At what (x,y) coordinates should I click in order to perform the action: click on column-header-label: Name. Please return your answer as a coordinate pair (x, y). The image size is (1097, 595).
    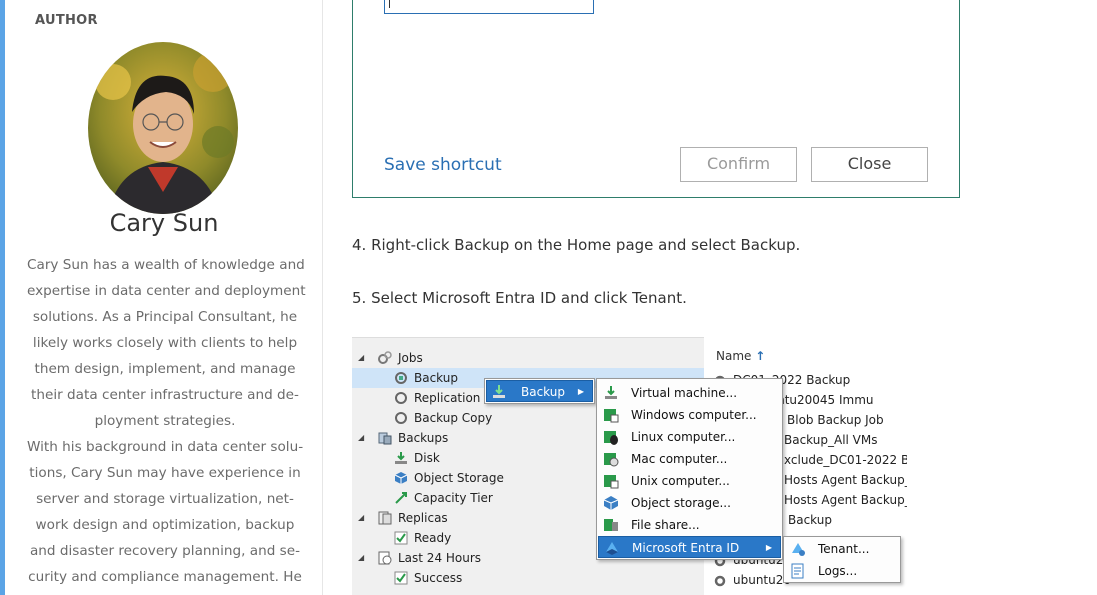
    Looking at the image, I should click on (734, 356).